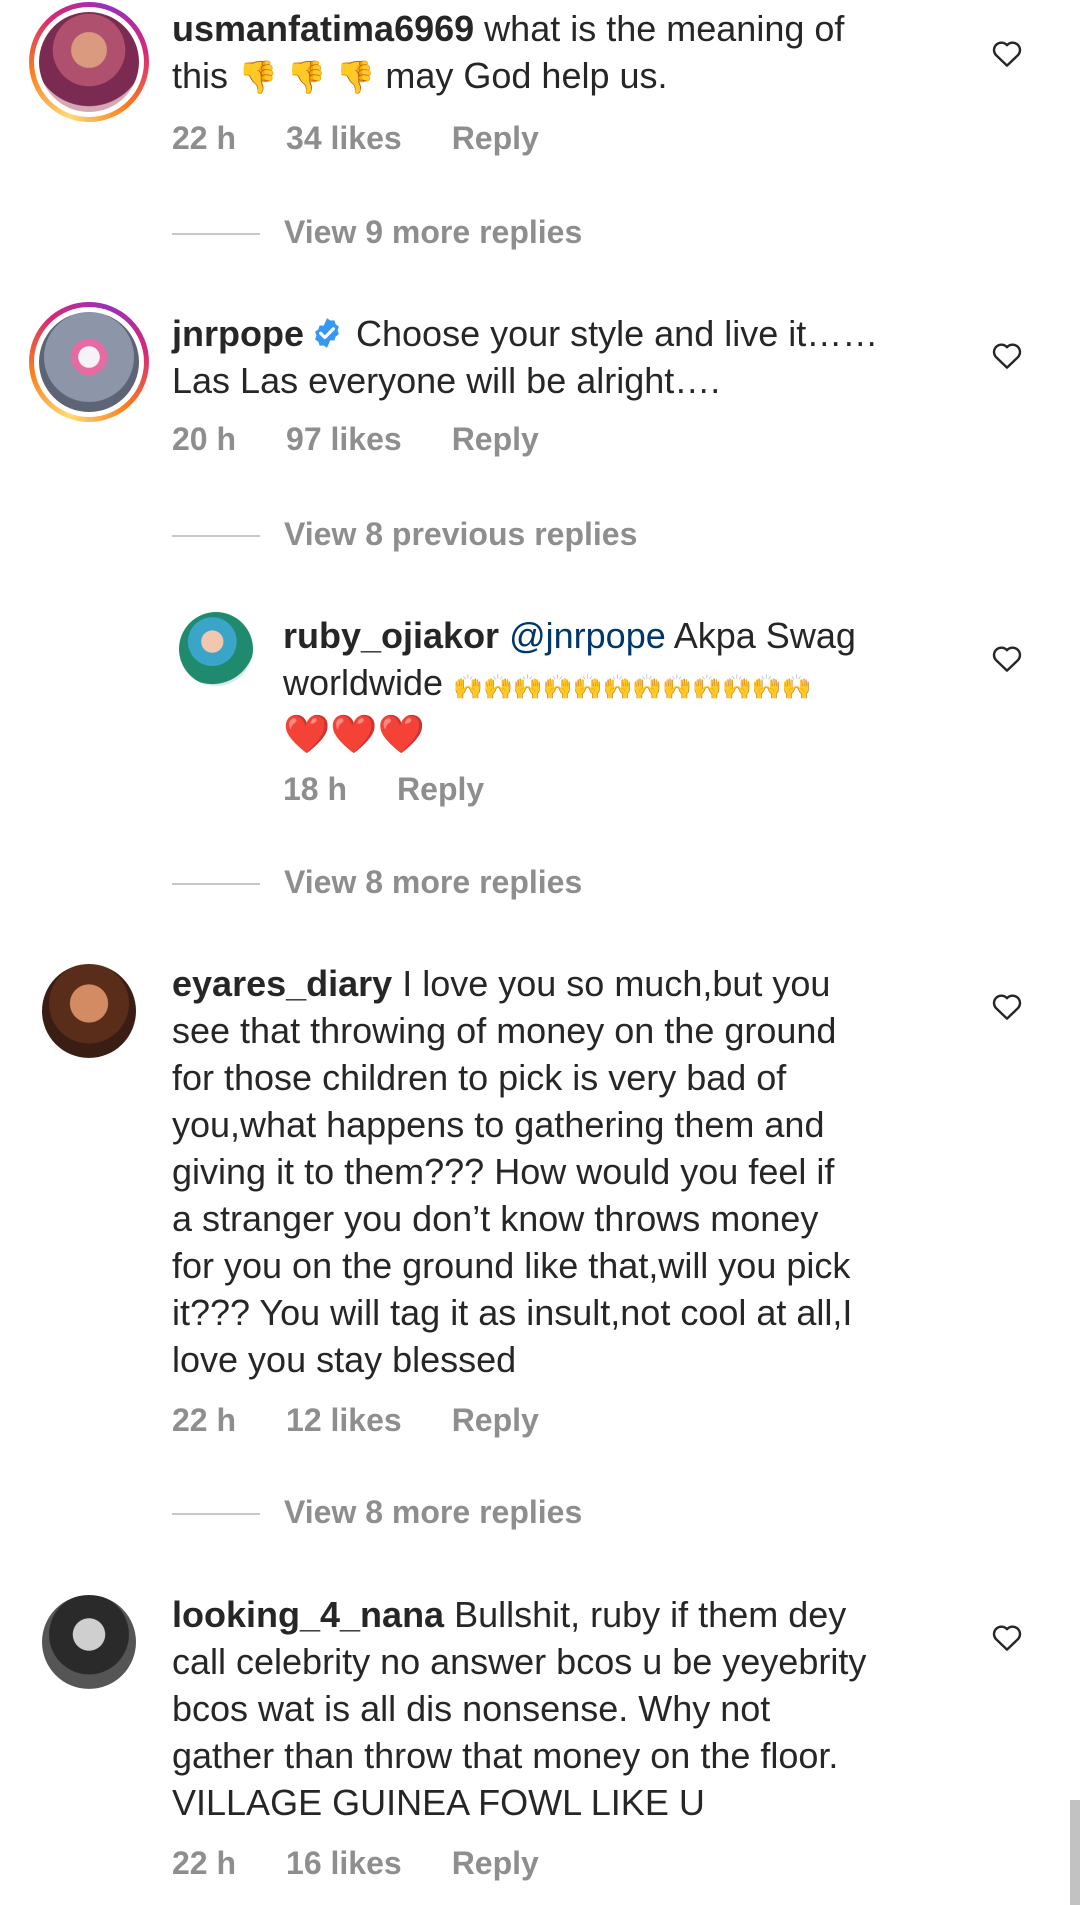 The image size is (1080, 1905). Describe the element at coordinates (307, 77) in the screenshot. I see `thumbs-down-emoji: 👎 👎 👎` at that location.